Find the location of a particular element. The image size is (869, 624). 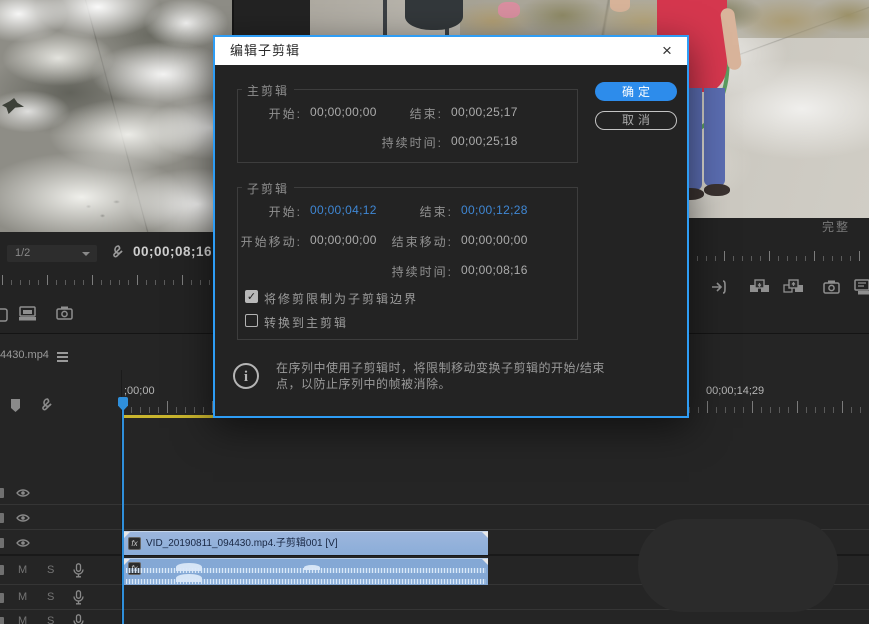

source-timecode: 00;00;08;16 is located at coordinates (172, 251).